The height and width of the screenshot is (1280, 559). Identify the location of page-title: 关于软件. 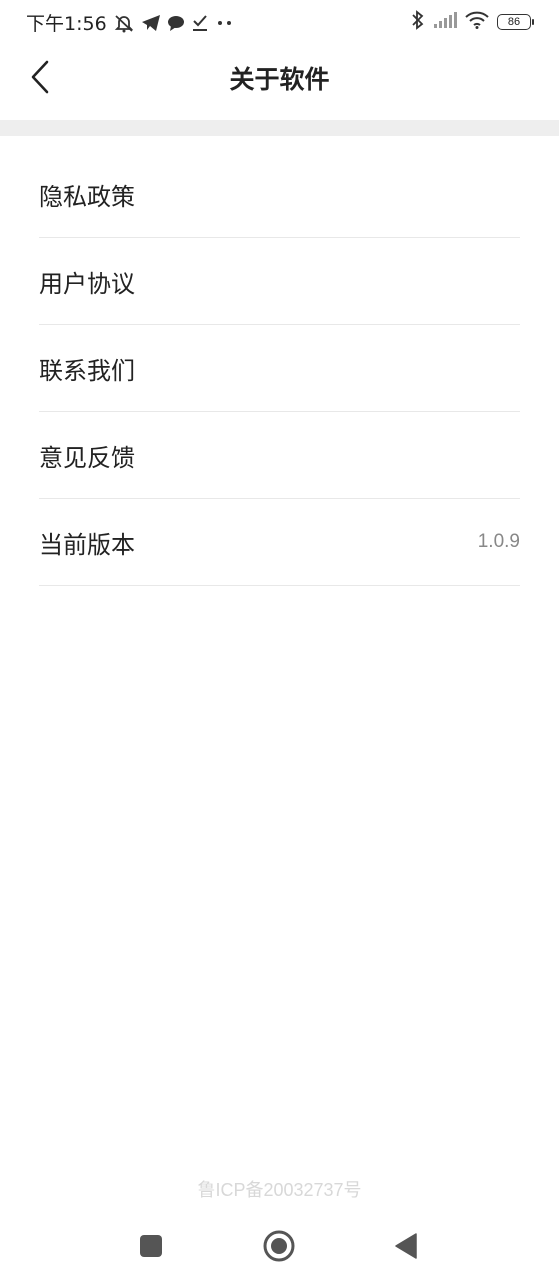
(279, 79).